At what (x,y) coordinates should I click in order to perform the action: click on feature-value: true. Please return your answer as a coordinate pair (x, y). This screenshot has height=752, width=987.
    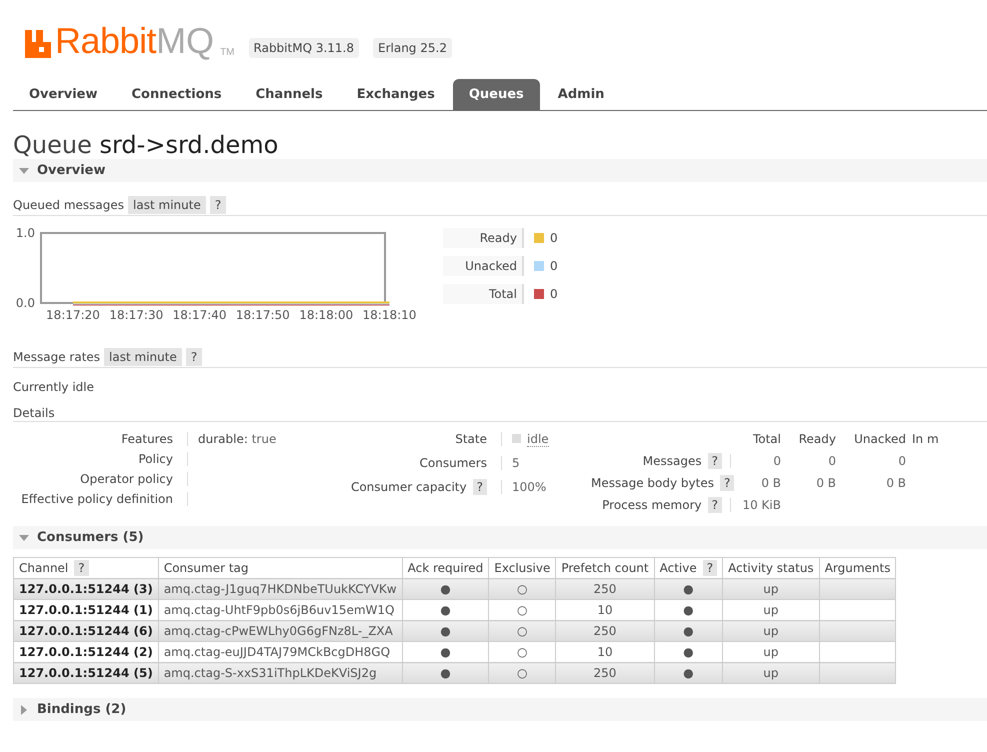
    Looking at the image, I should click on (263, 439).